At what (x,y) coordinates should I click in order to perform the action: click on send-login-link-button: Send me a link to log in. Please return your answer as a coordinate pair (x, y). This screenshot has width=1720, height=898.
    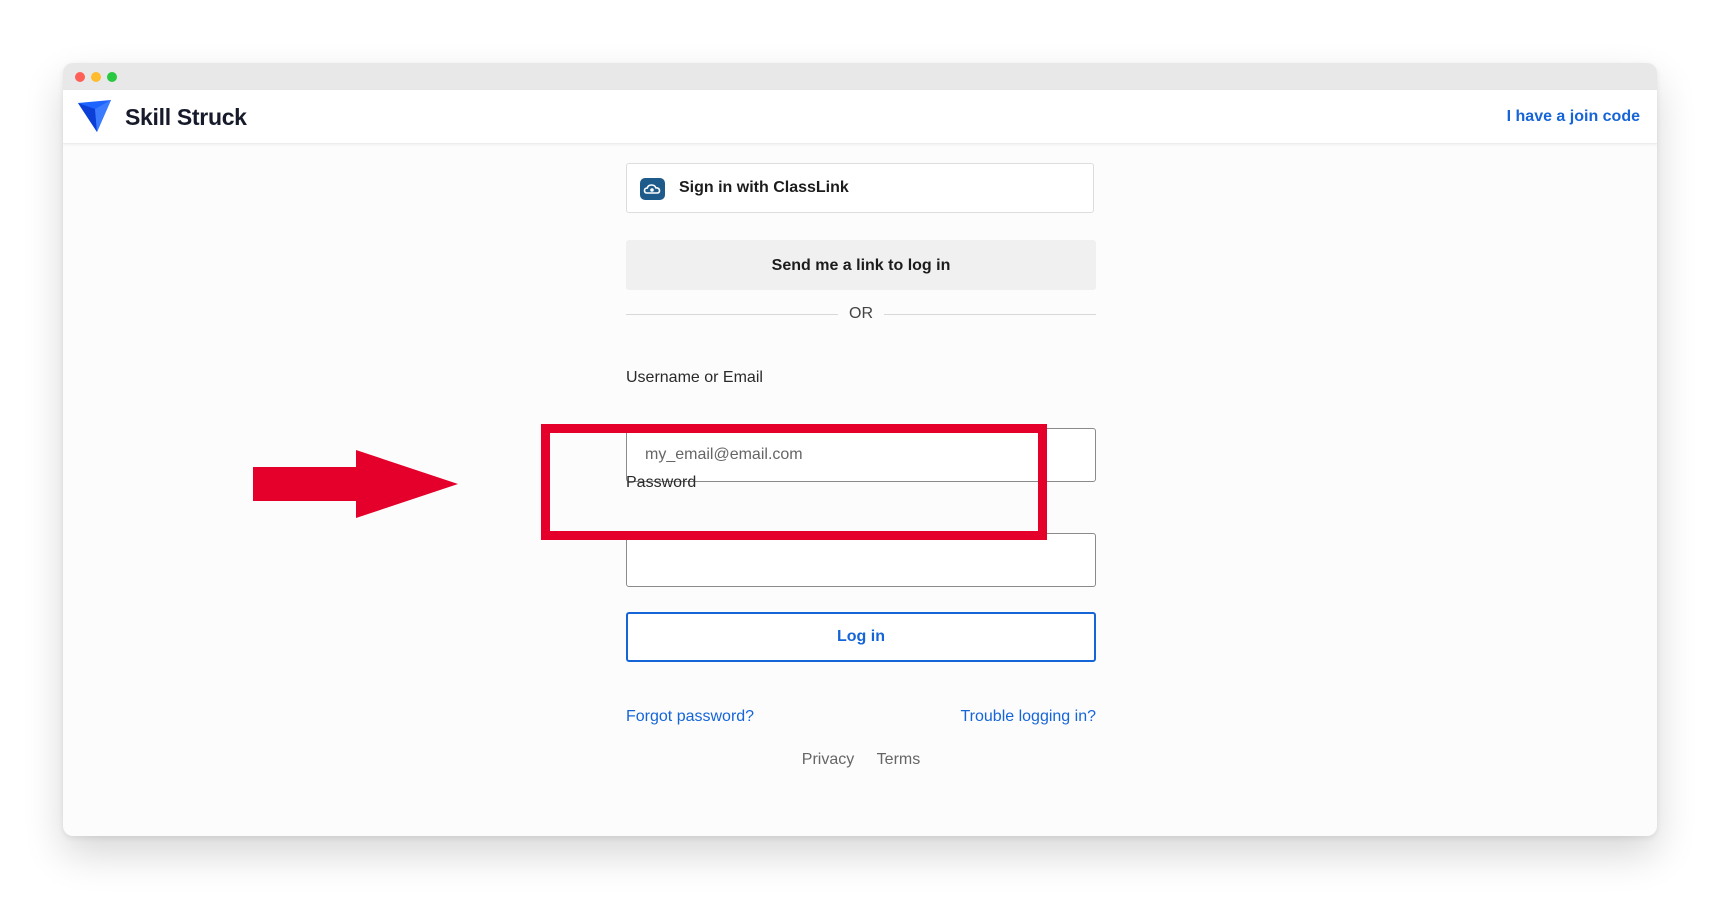
    Looking at the image, I should click on (861, 265).